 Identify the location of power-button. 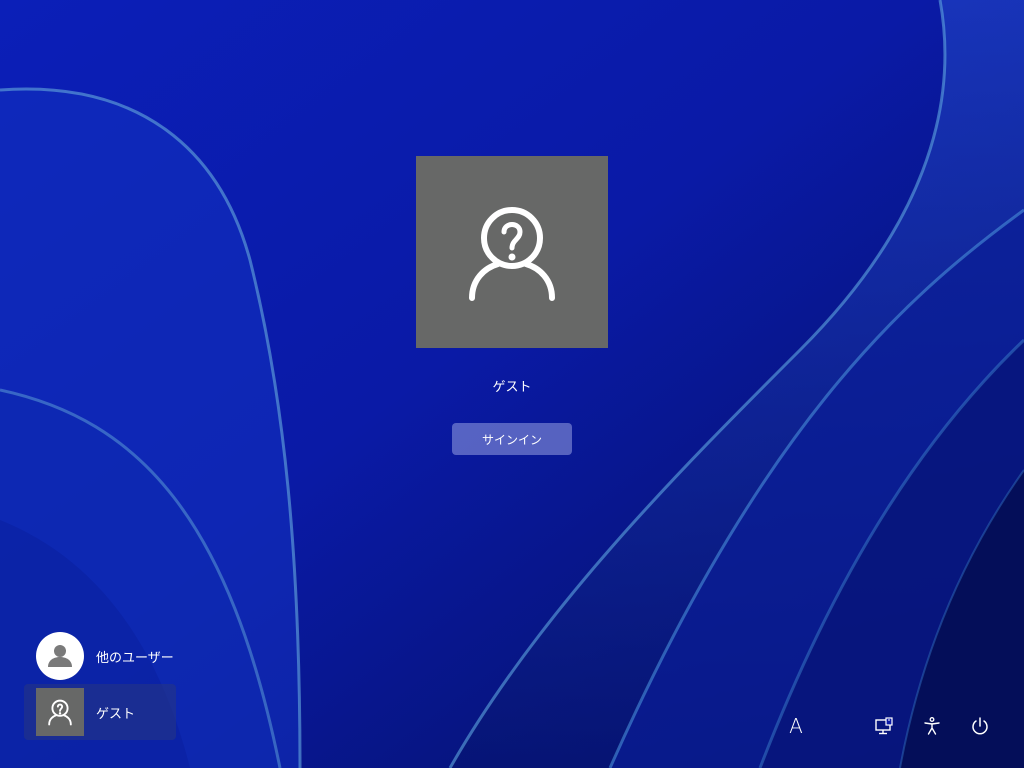
(980, 726).